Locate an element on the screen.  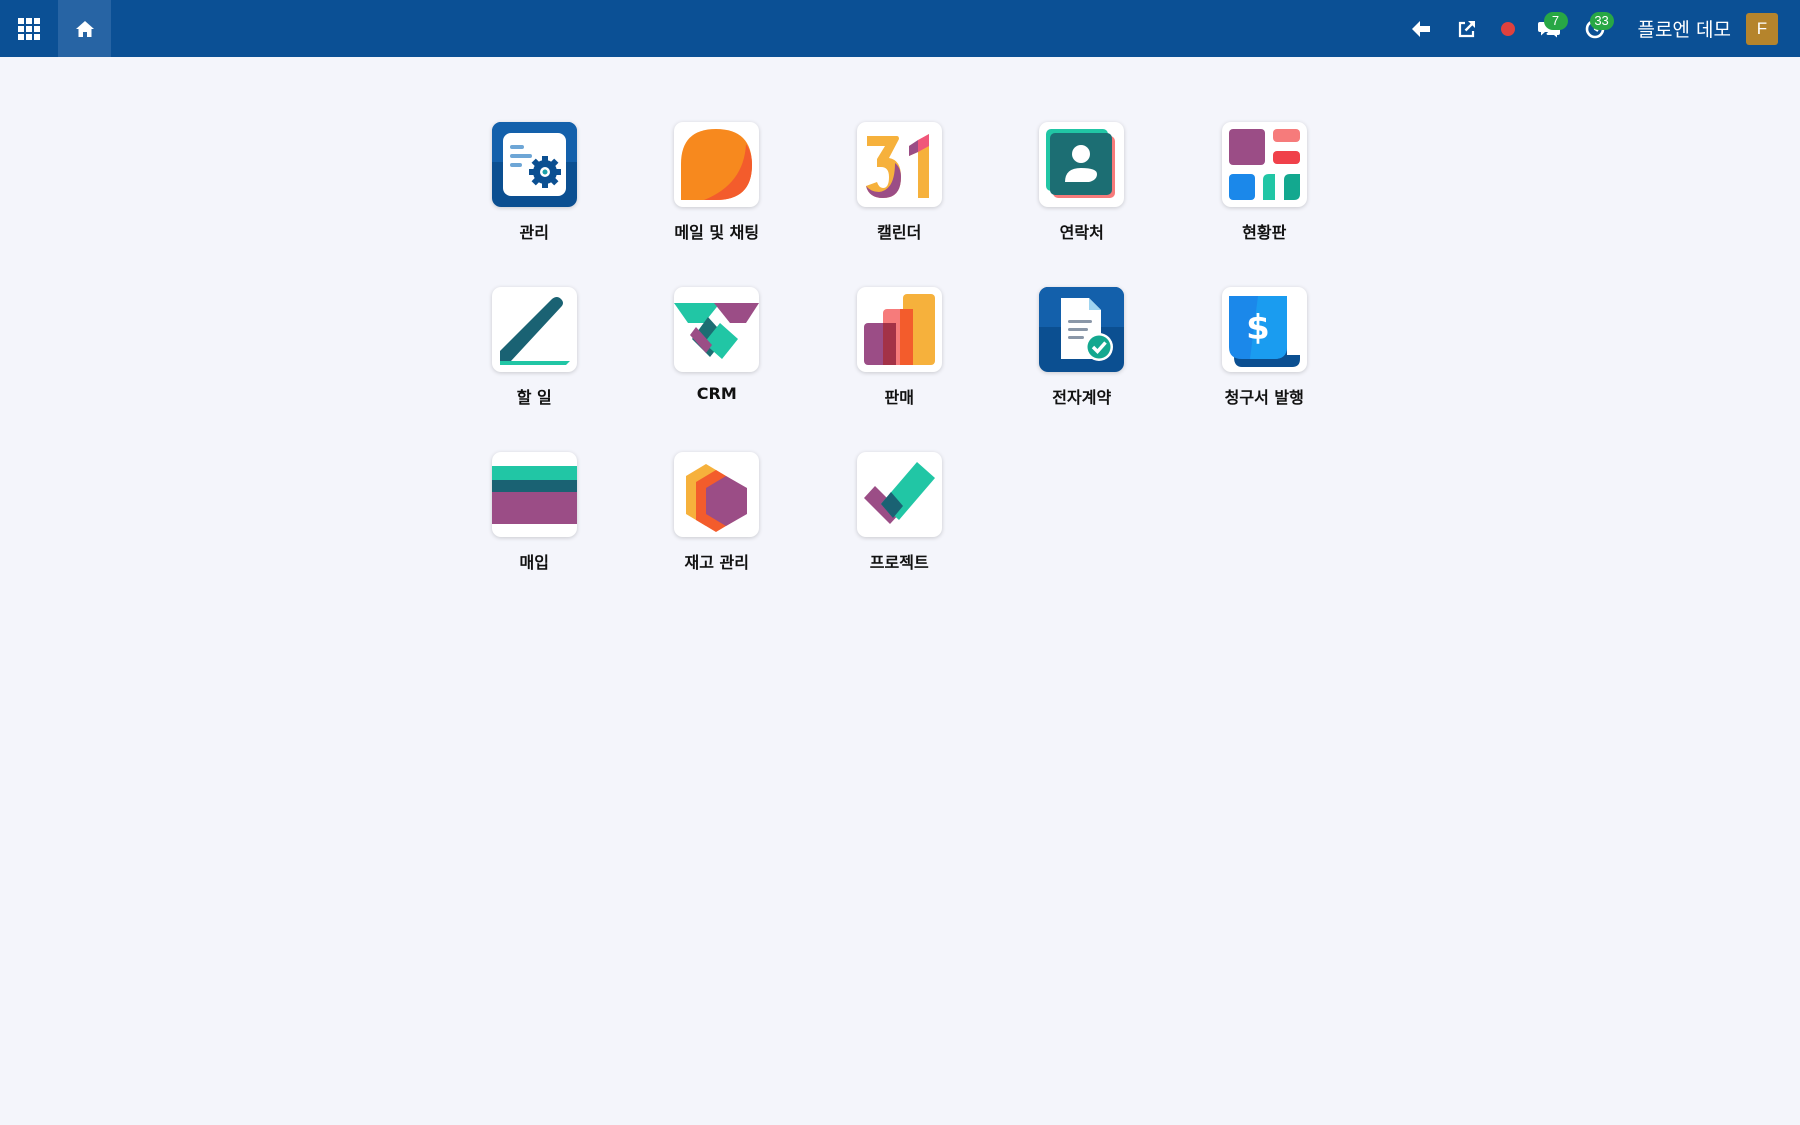
app-sales: 판매 is located at coordinates (899, 356).